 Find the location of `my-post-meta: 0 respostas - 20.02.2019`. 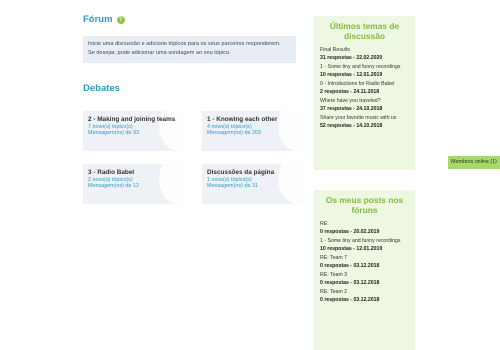

my-post-meta: 0 respostas - 20.02.2019 is located at coordinates (350, 232).